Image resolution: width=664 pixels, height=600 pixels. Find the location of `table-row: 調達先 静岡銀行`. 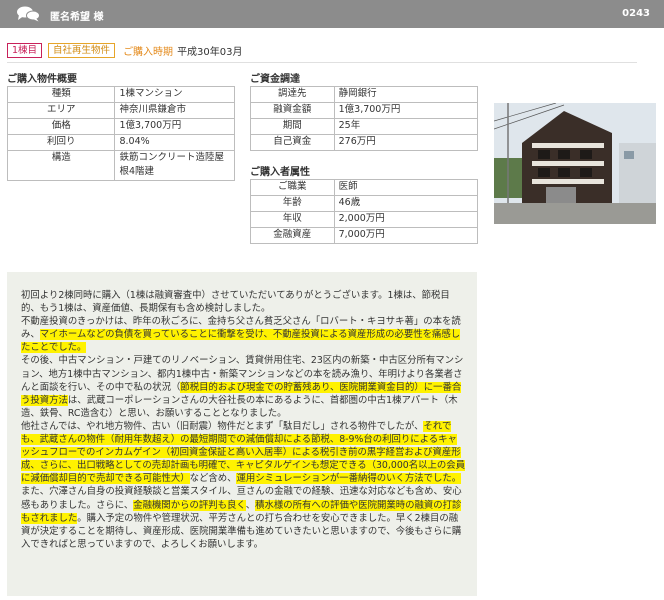

table-row: 調達先 静岡銀行 is located at coordinates (364, 94).